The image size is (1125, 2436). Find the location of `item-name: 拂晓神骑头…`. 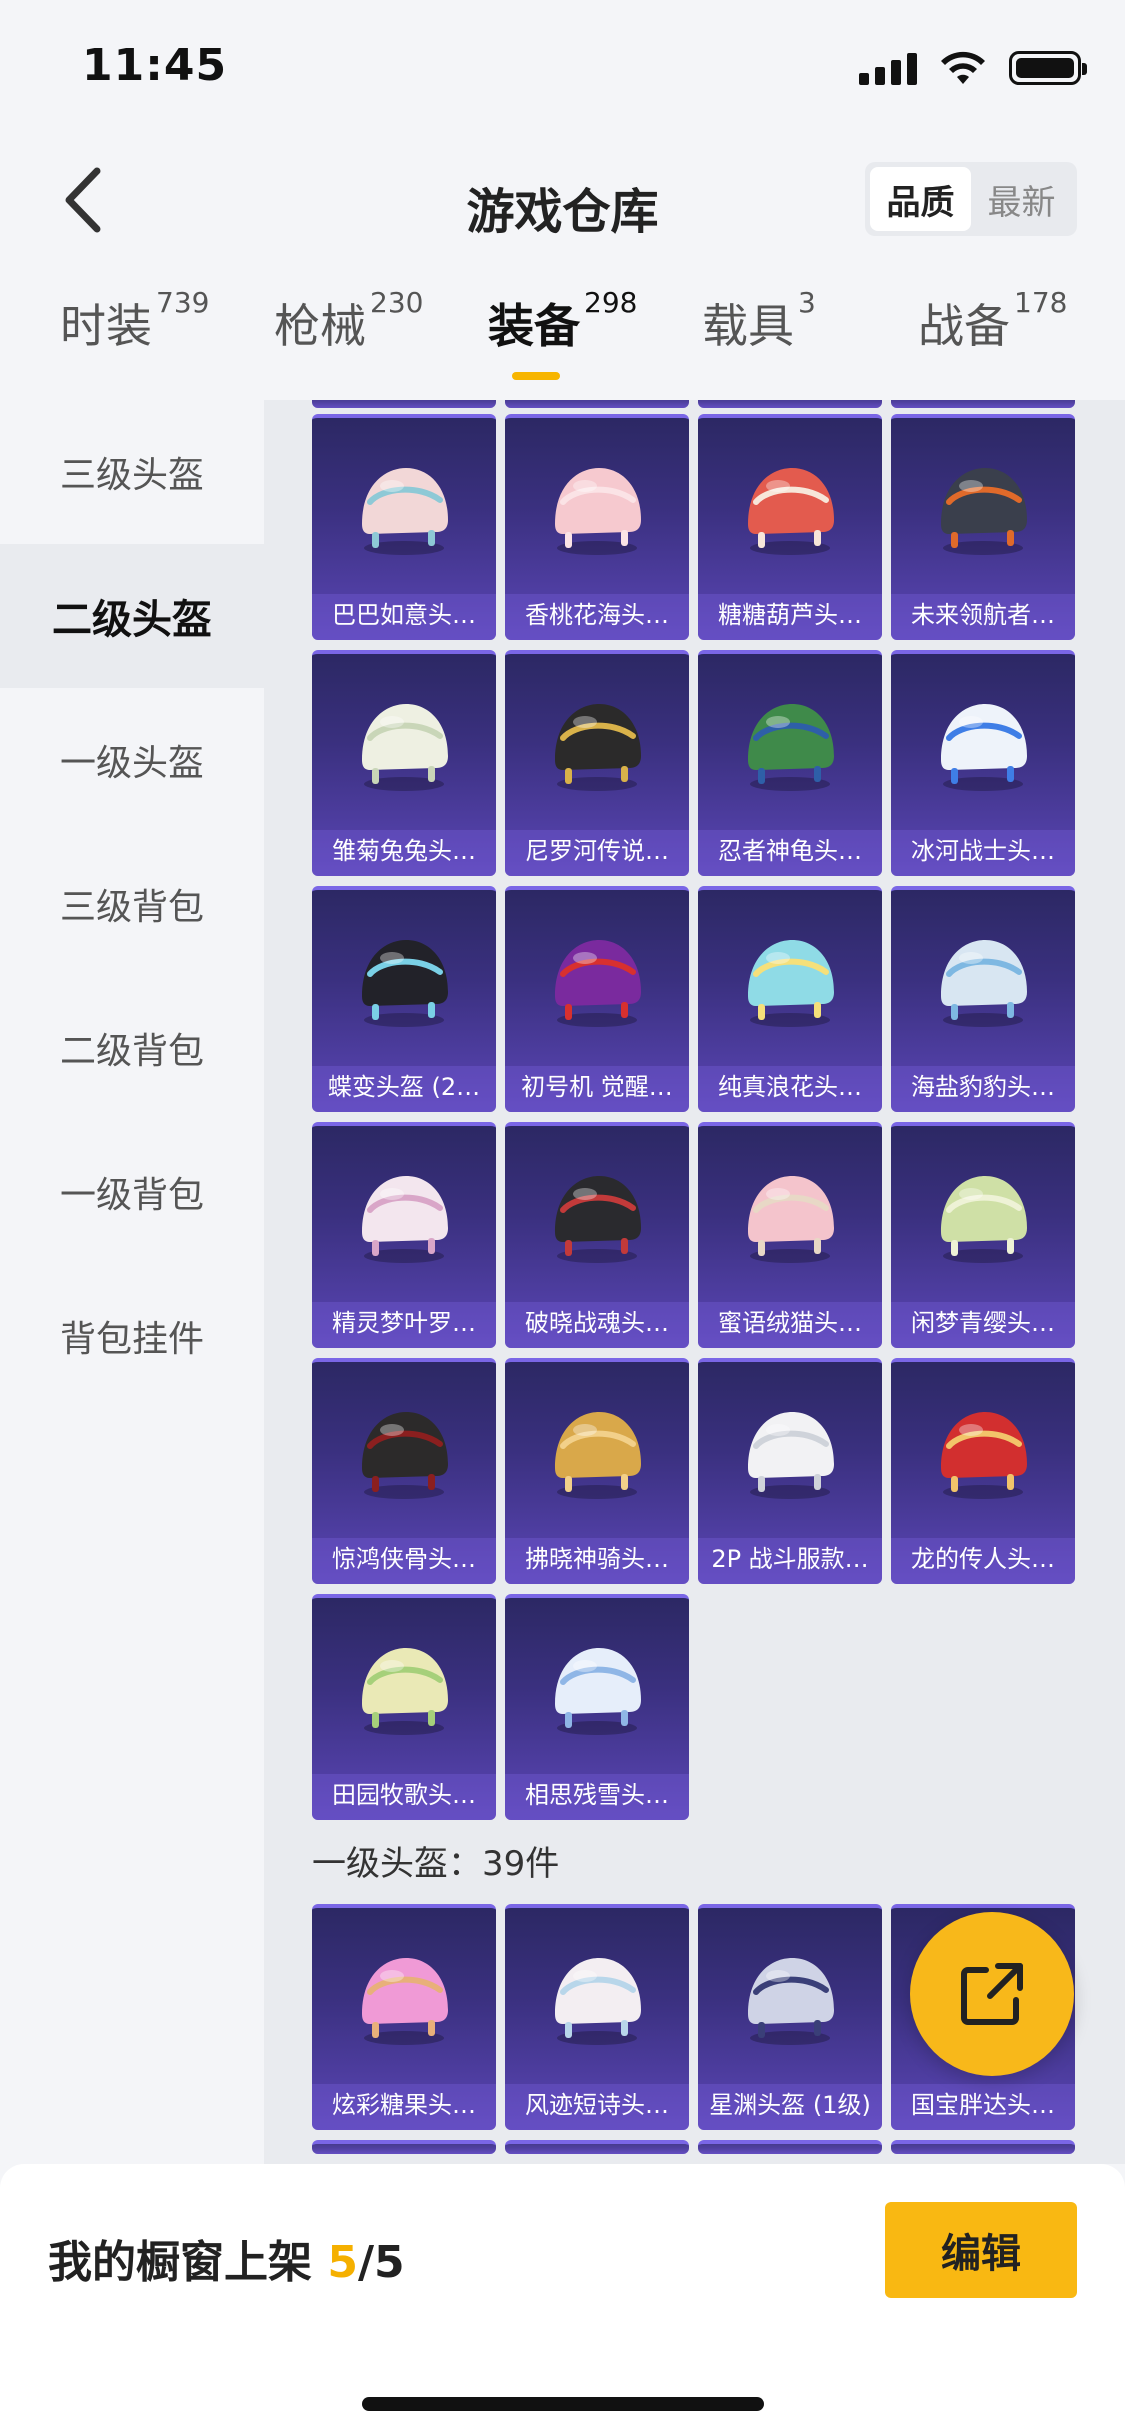

item-name: 拂晓神骑头… is located at coordinates (597, 1559).